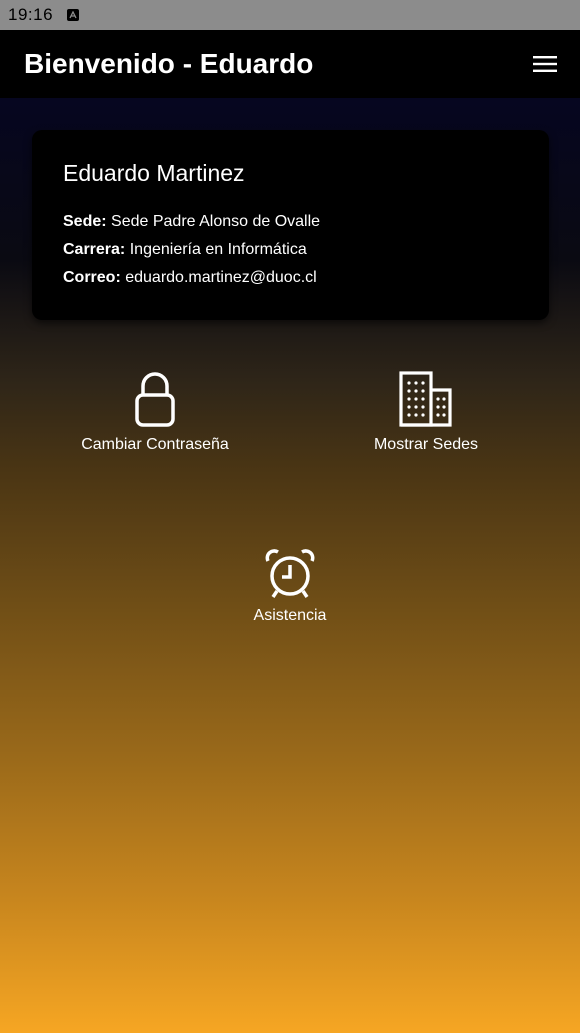 This screenshot has height=1033, width=580. I want to click on show-sedes-button: Mostrar Sedes, so click(426, 412).